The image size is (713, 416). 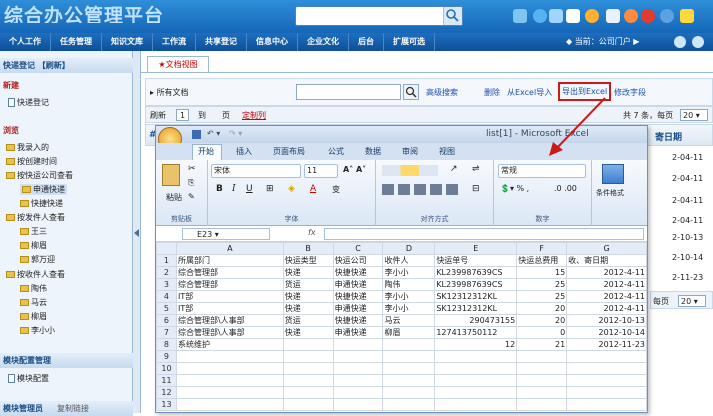 I want to click on sidebar-splitter, so click(x=137, y=232).